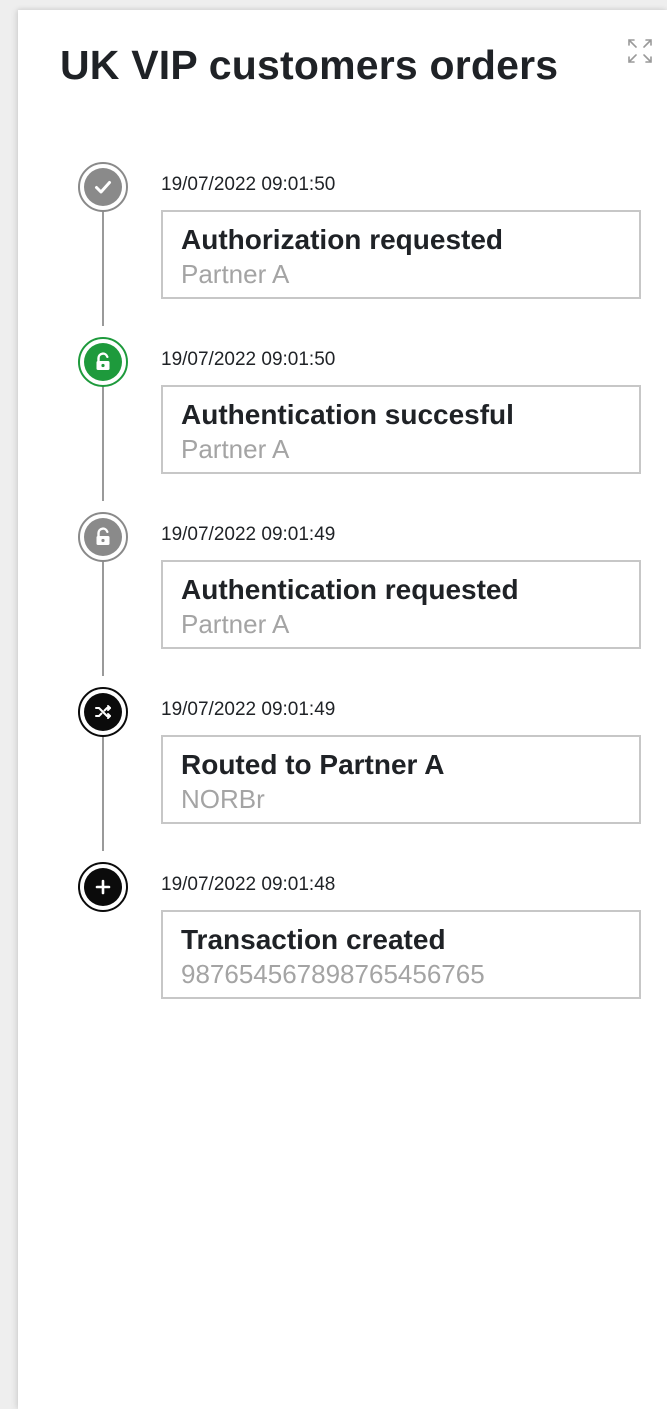 Image resolution: width=667 pixels, height=1409 pixels. Describe the element at coordinates (350, 589) in the screenshot. I see `event-title: Authentication requested` at that location.